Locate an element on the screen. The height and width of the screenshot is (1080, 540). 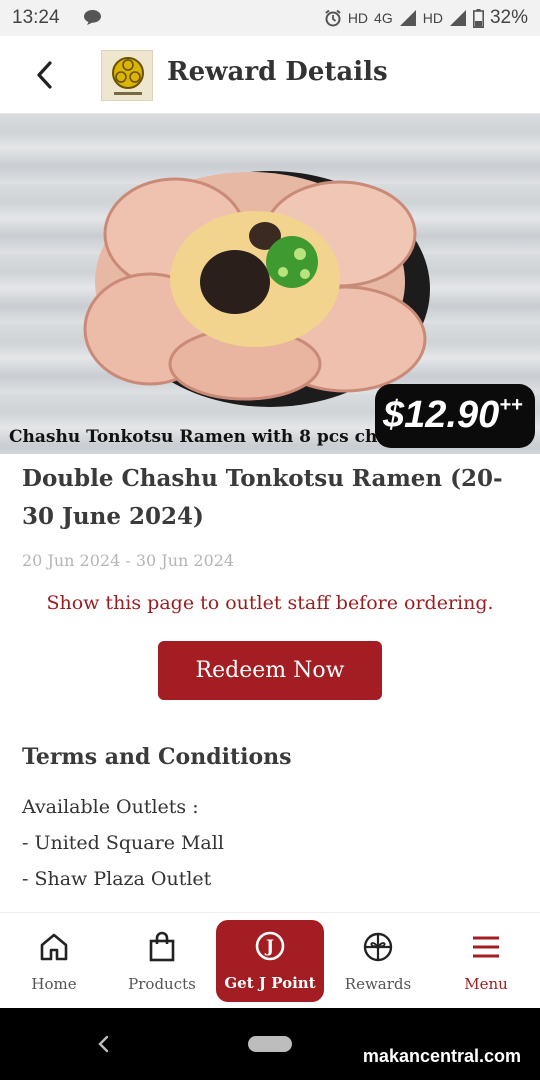
chat-notification-icon is located at coordinates (92, 17).